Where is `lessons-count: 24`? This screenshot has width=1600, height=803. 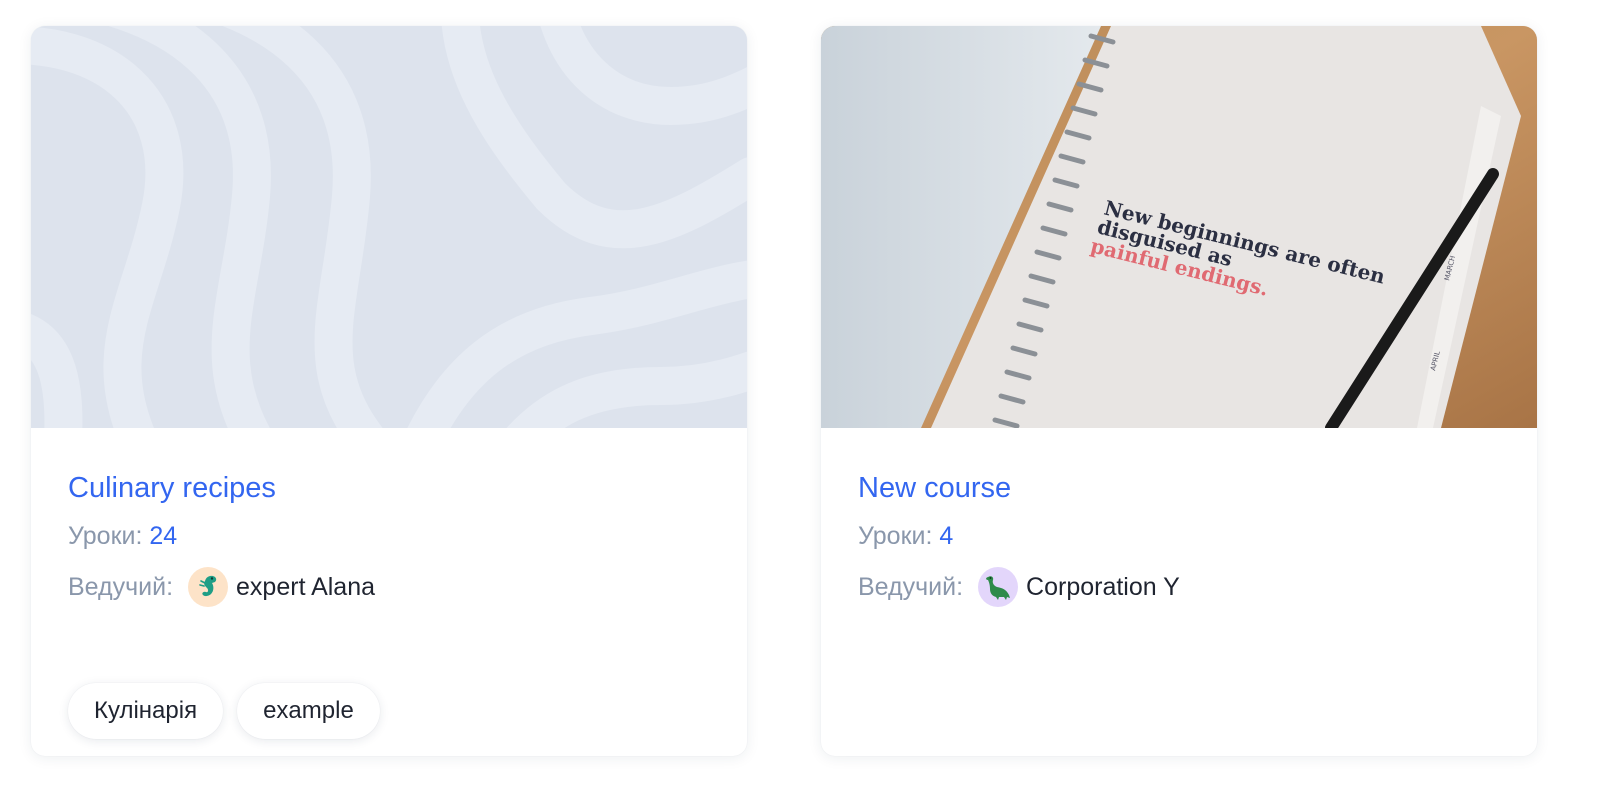
lessons-count: 24 is located at coordinates (163, 536).